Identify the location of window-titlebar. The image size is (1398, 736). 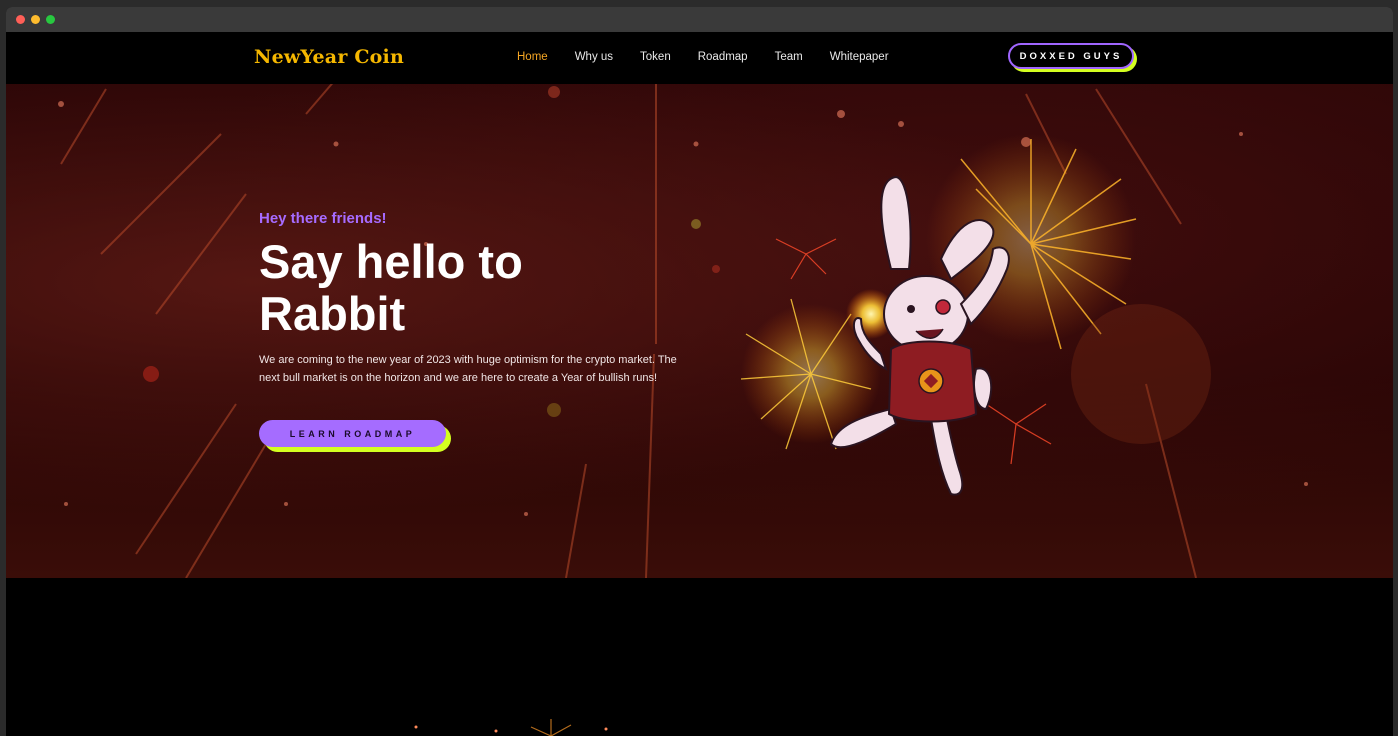
(699, 19).